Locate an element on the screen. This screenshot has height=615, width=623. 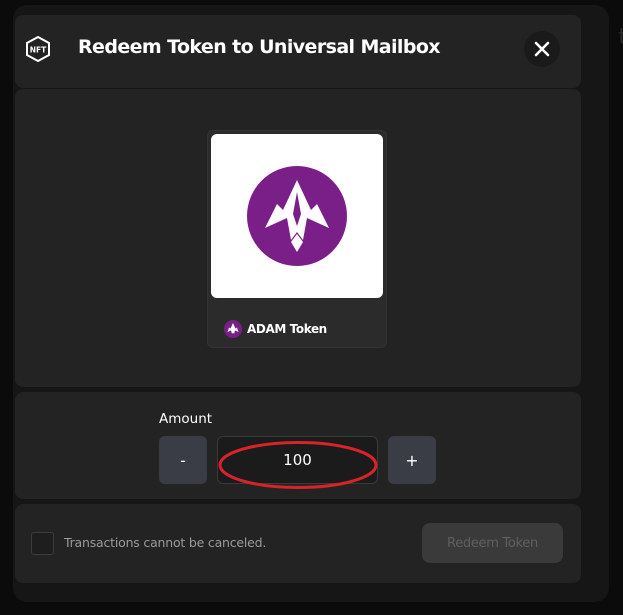
adam-token-logo is located at coordinates (297, 216).